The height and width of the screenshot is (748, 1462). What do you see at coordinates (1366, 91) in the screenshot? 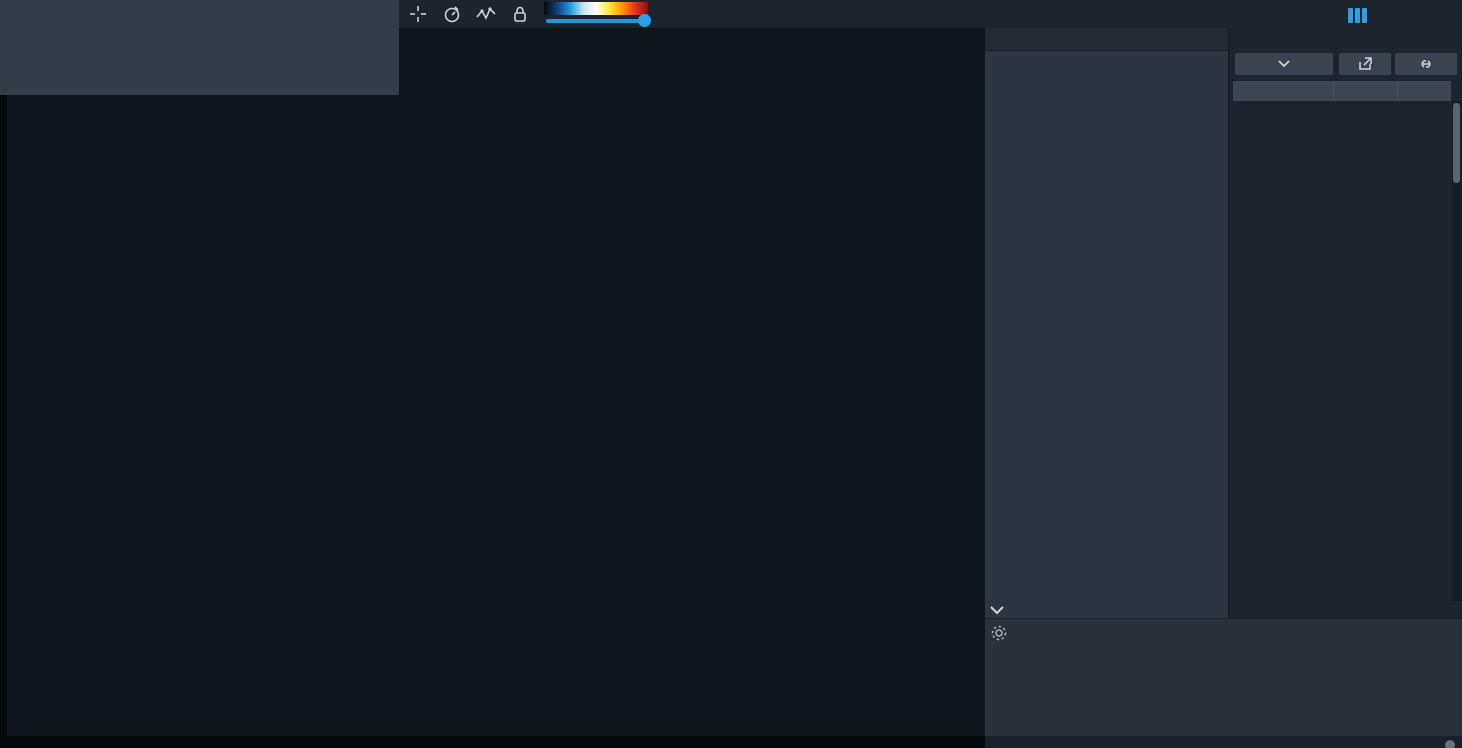
I see `tns-col-price` at bounding box center [1366, 91].